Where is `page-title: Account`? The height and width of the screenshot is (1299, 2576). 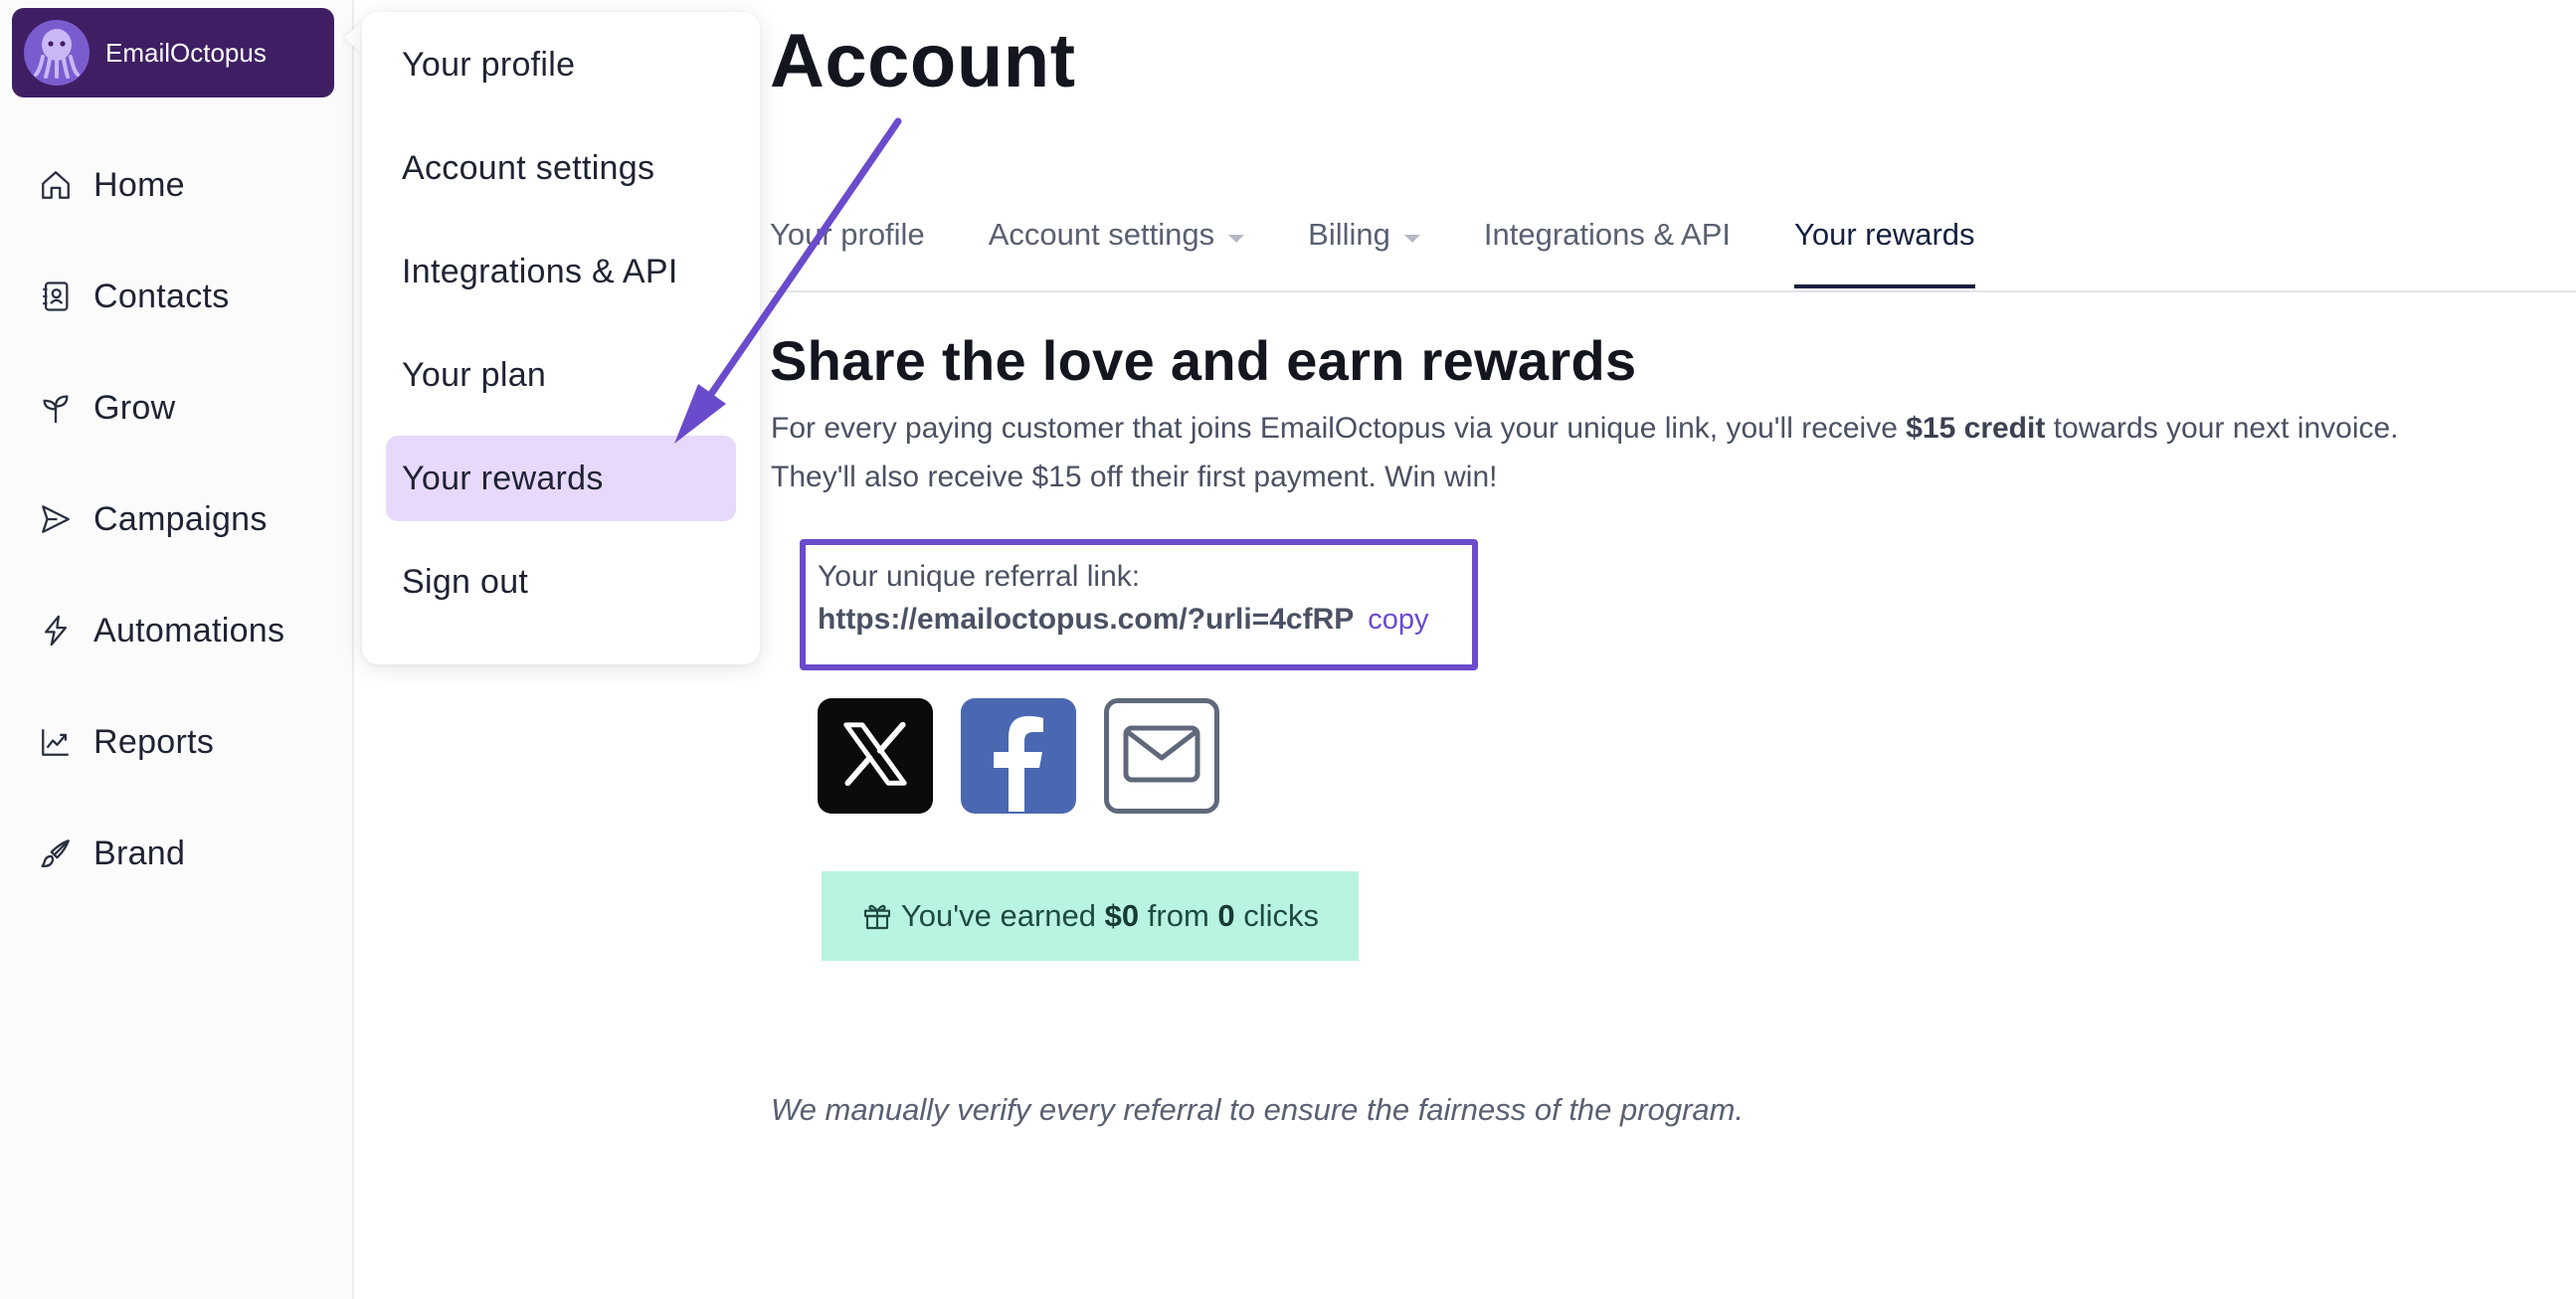 page-title: Account is located at coordinates (923, 61).